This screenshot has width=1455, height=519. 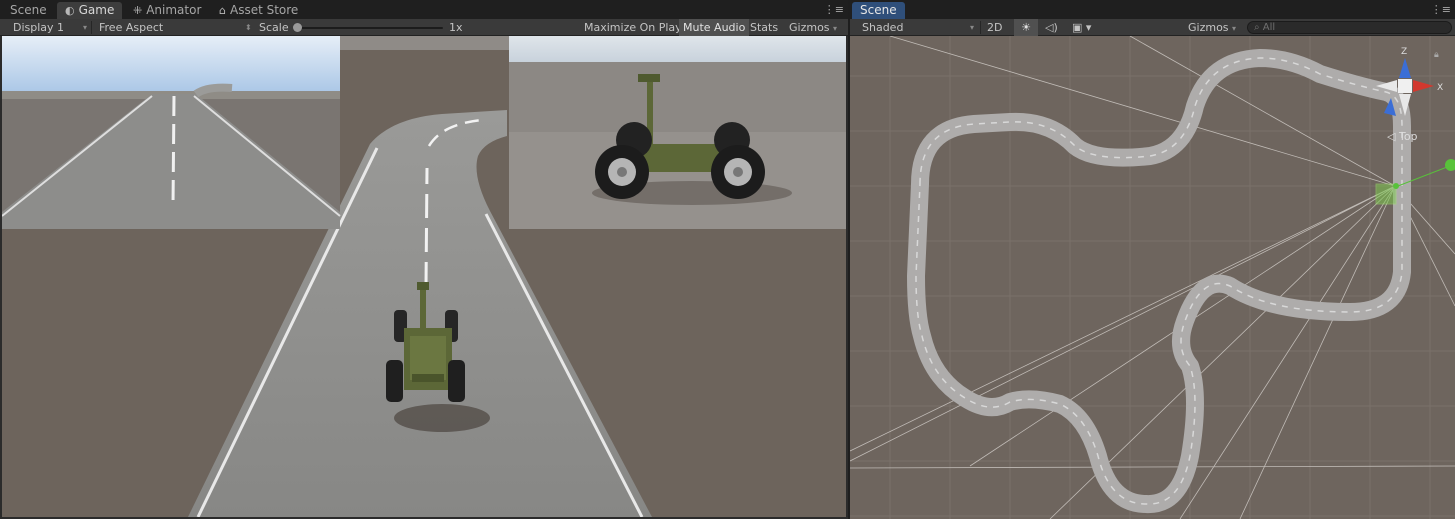 What do you see at coordinates (1349, 27) in the screenshot?
I see `search-input: ⌕ All` at bounding box center [1349, 27].